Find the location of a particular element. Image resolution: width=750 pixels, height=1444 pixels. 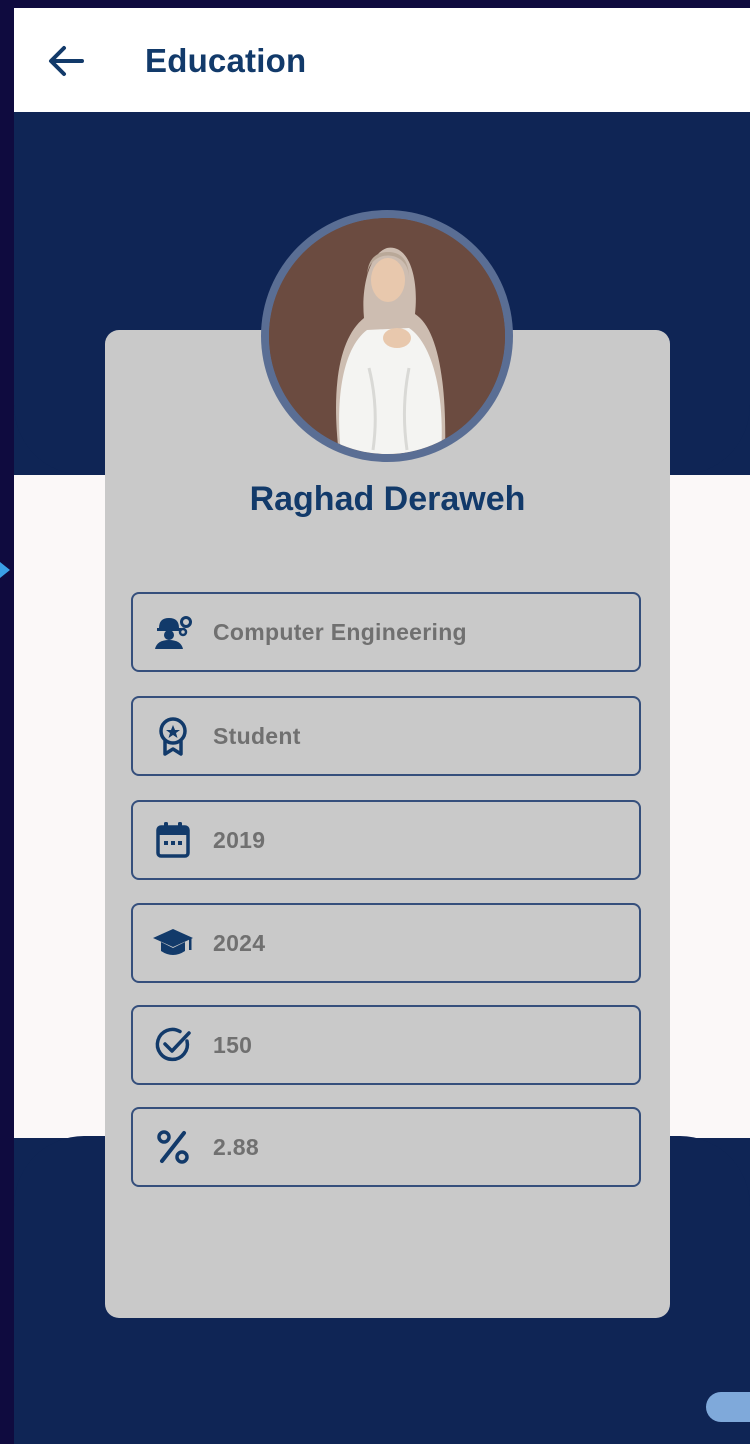

gpa-value: 2.88 is located at coordinates (236, 1146).